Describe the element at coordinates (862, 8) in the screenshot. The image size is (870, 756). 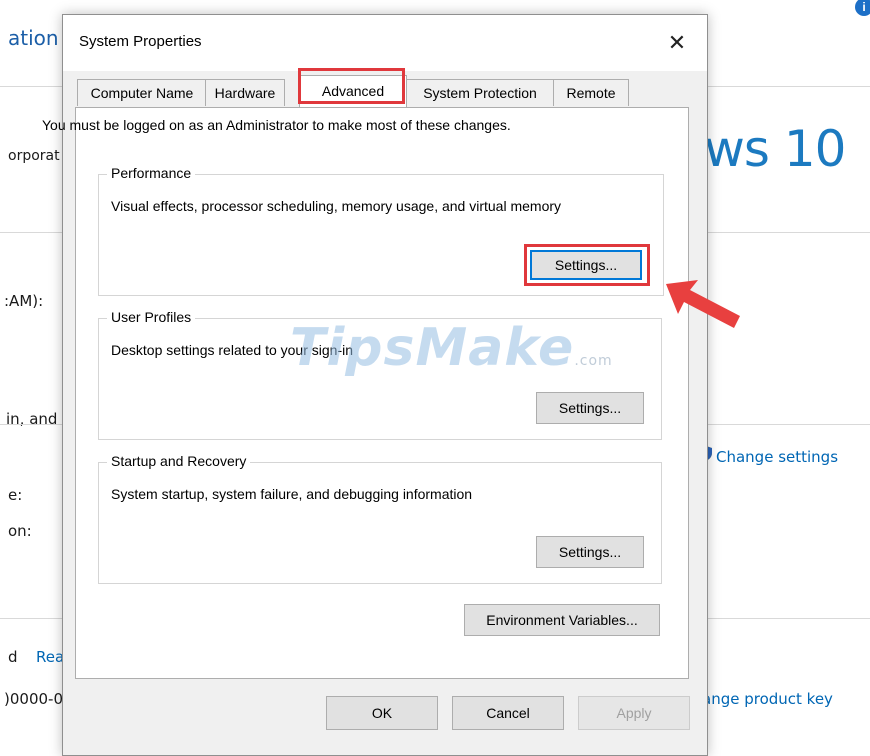
I see `info-icon: i` at that location.